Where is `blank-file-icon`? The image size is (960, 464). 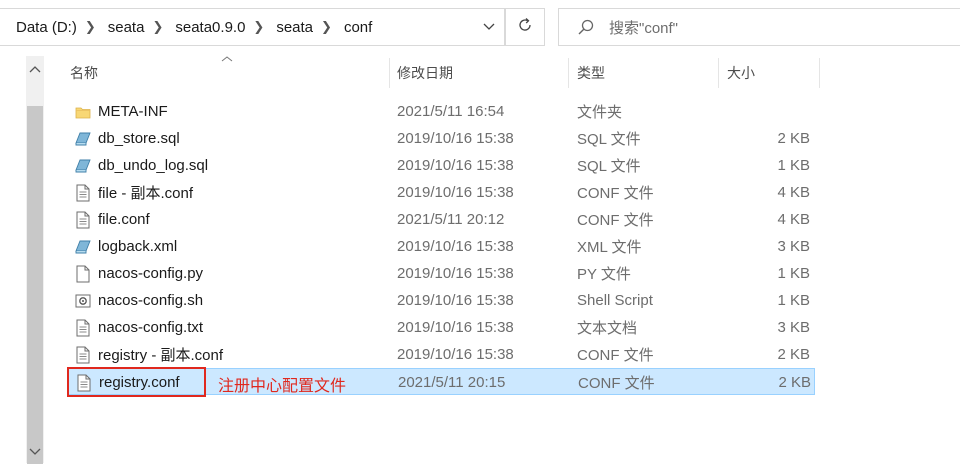
blank-file-icon is located at coordinates (83, 273).